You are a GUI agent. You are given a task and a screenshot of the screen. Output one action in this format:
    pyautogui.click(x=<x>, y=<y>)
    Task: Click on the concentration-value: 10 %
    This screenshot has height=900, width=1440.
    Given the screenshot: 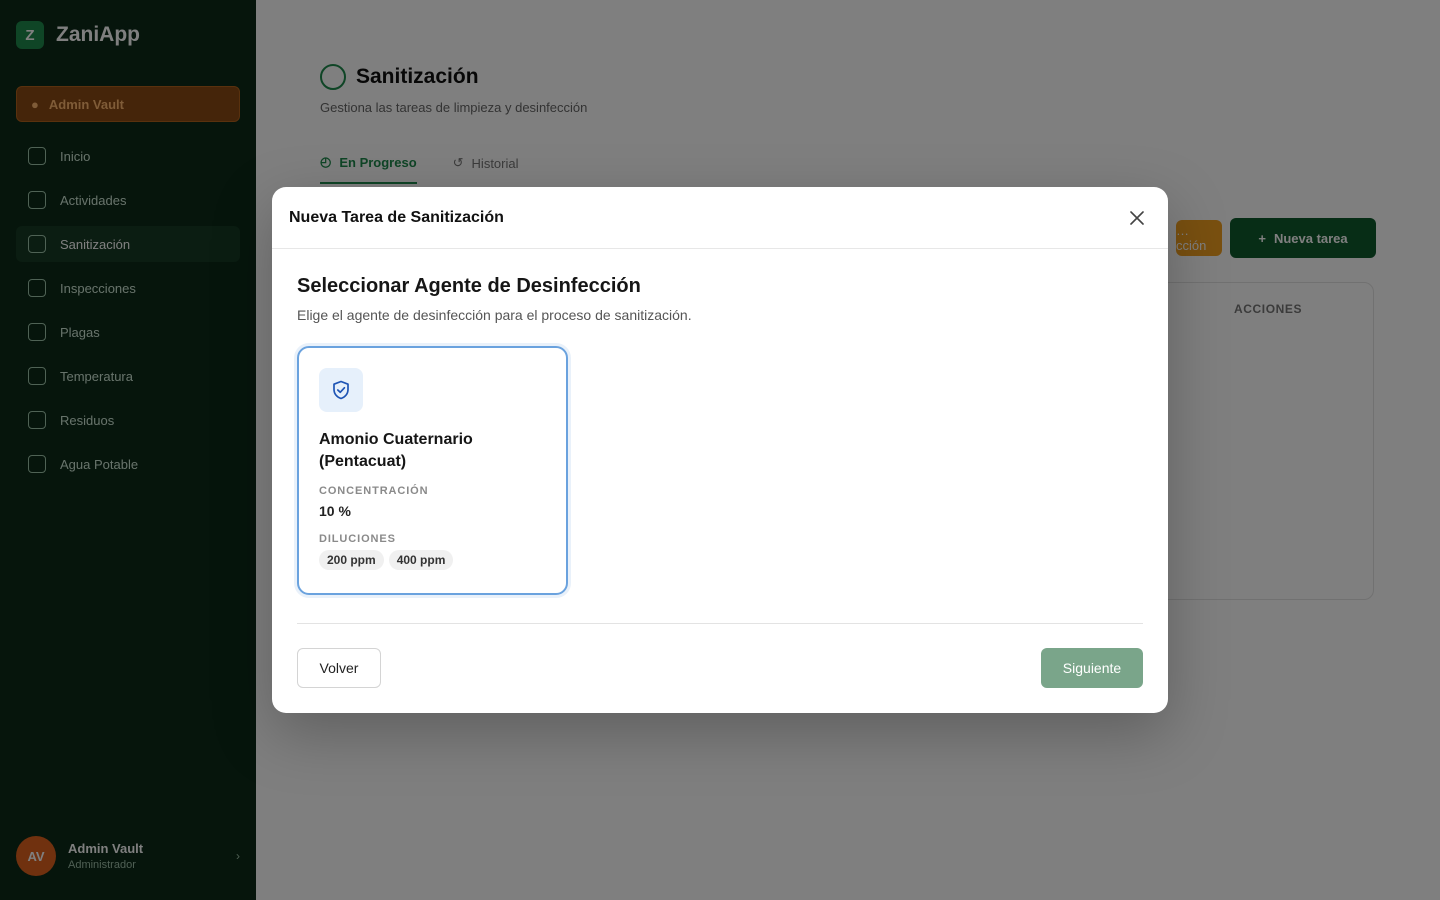 What is the action you would take?
    pyautogui.click(x=335, y=511)
    